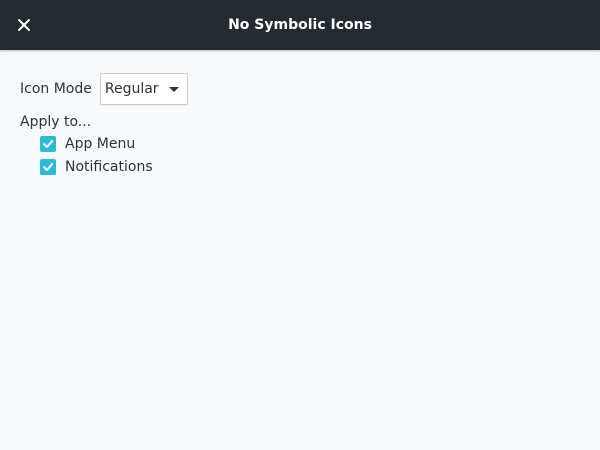 The width and height of the screenshot is (600, 450). I want to click on notifications-label: Notifications, so click(109, 166).